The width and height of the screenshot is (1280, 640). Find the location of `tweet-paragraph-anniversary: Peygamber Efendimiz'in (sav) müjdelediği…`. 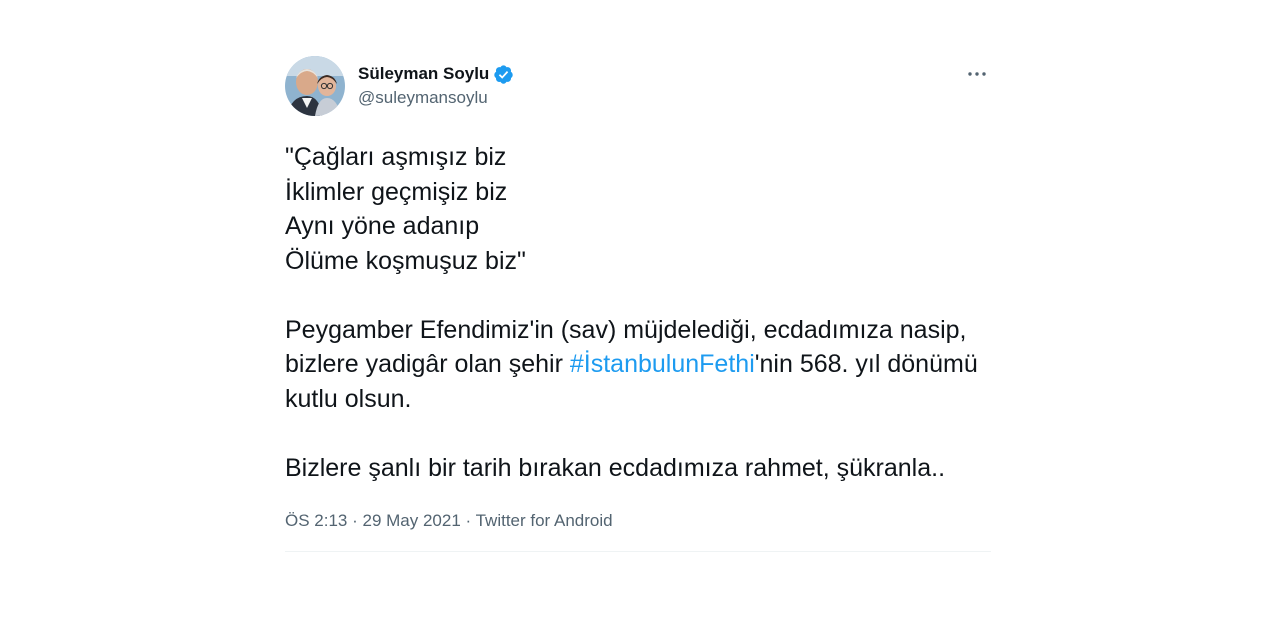

tweet-paragraph-anniversary: Peygamber Efendimiz'in (sav) müjdelediği… is located at coordinates (631, 364).